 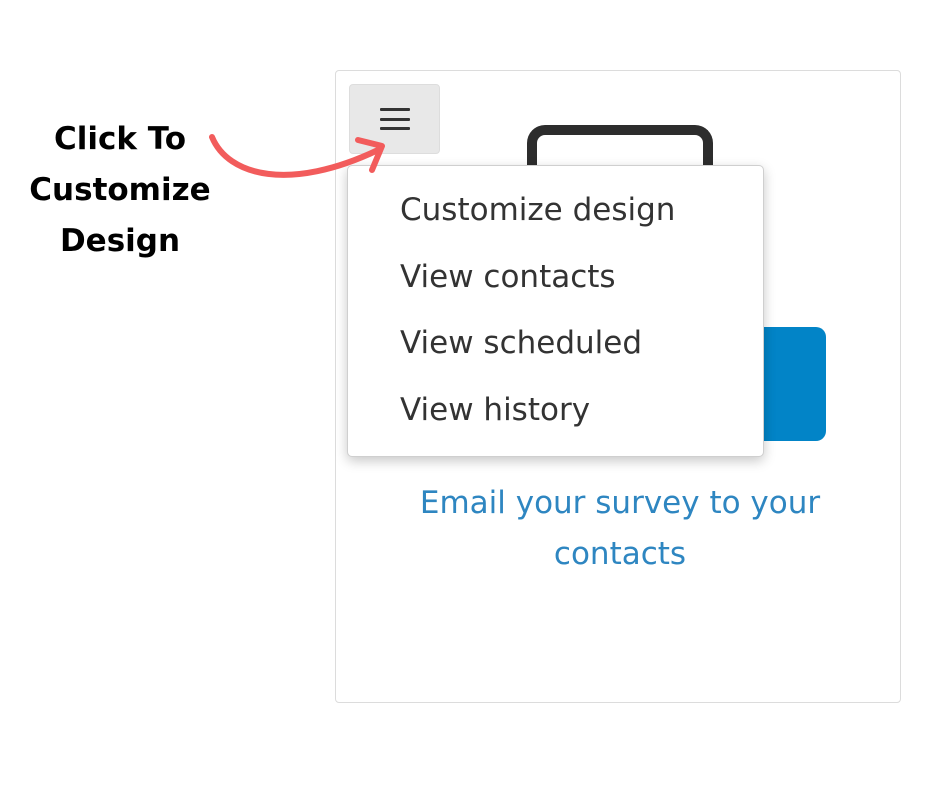 I want to click on email-survey-link: Email your survey to your contacts, so click(x=620, y=529).